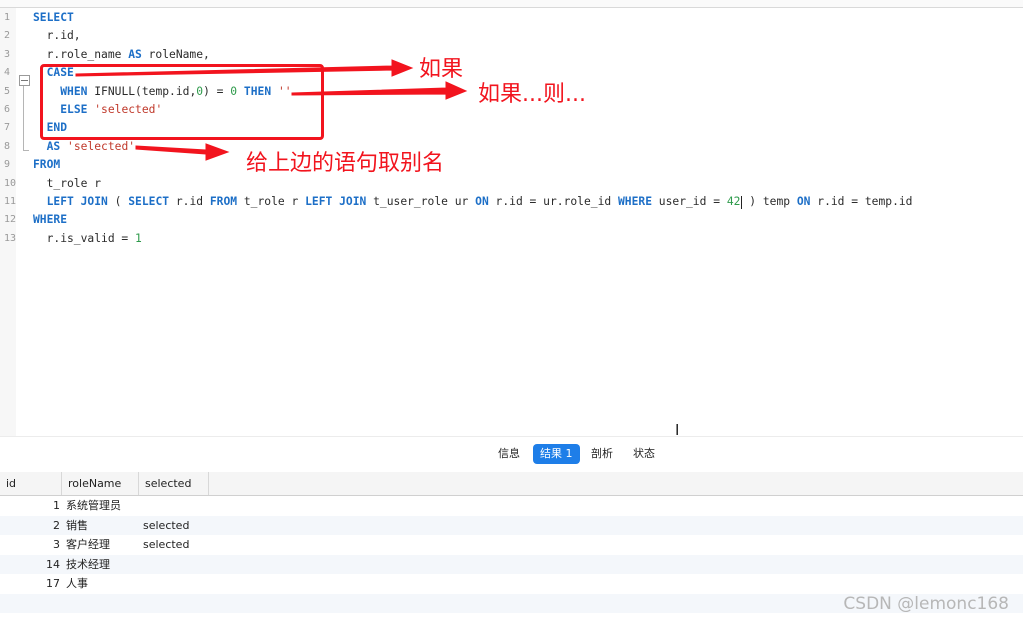 This screenshot has width=1023, height=623. I want to click on line-number: 6, so click(7, 109).